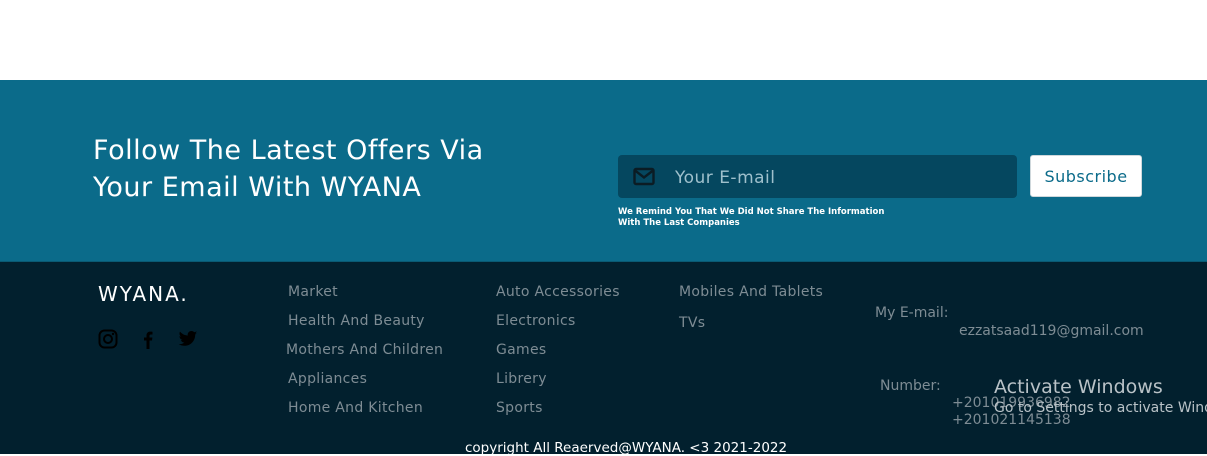 This screenshot has width=1207, height=456. I want to click on email-input-box, so click(817, 177).